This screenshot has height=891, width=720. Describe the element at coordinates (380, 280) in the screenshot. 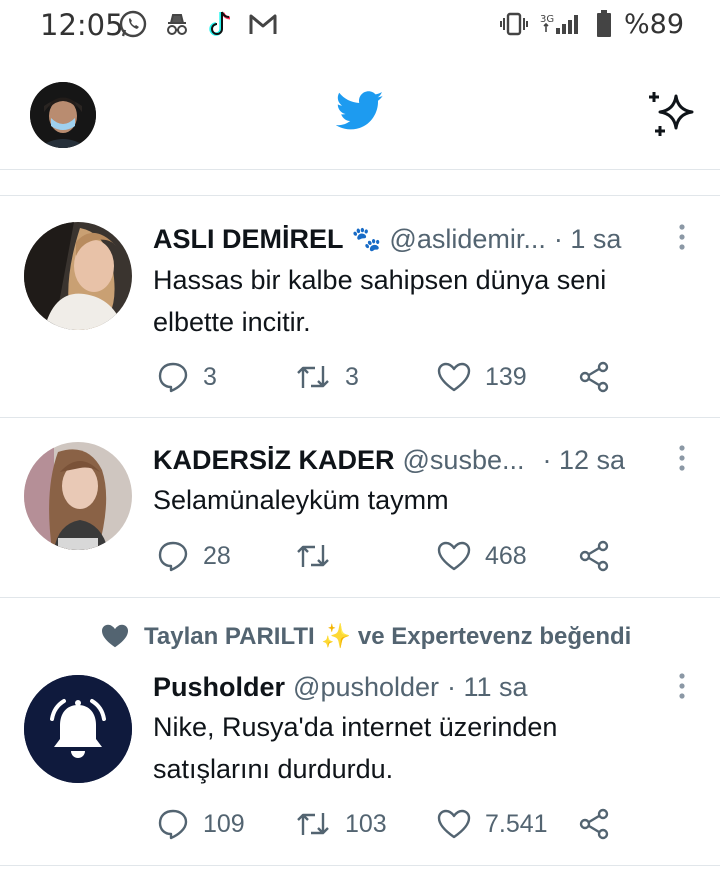

I see `tweet-text-line: Hassas bir kalbe sahipsen dünya seni` at that location.